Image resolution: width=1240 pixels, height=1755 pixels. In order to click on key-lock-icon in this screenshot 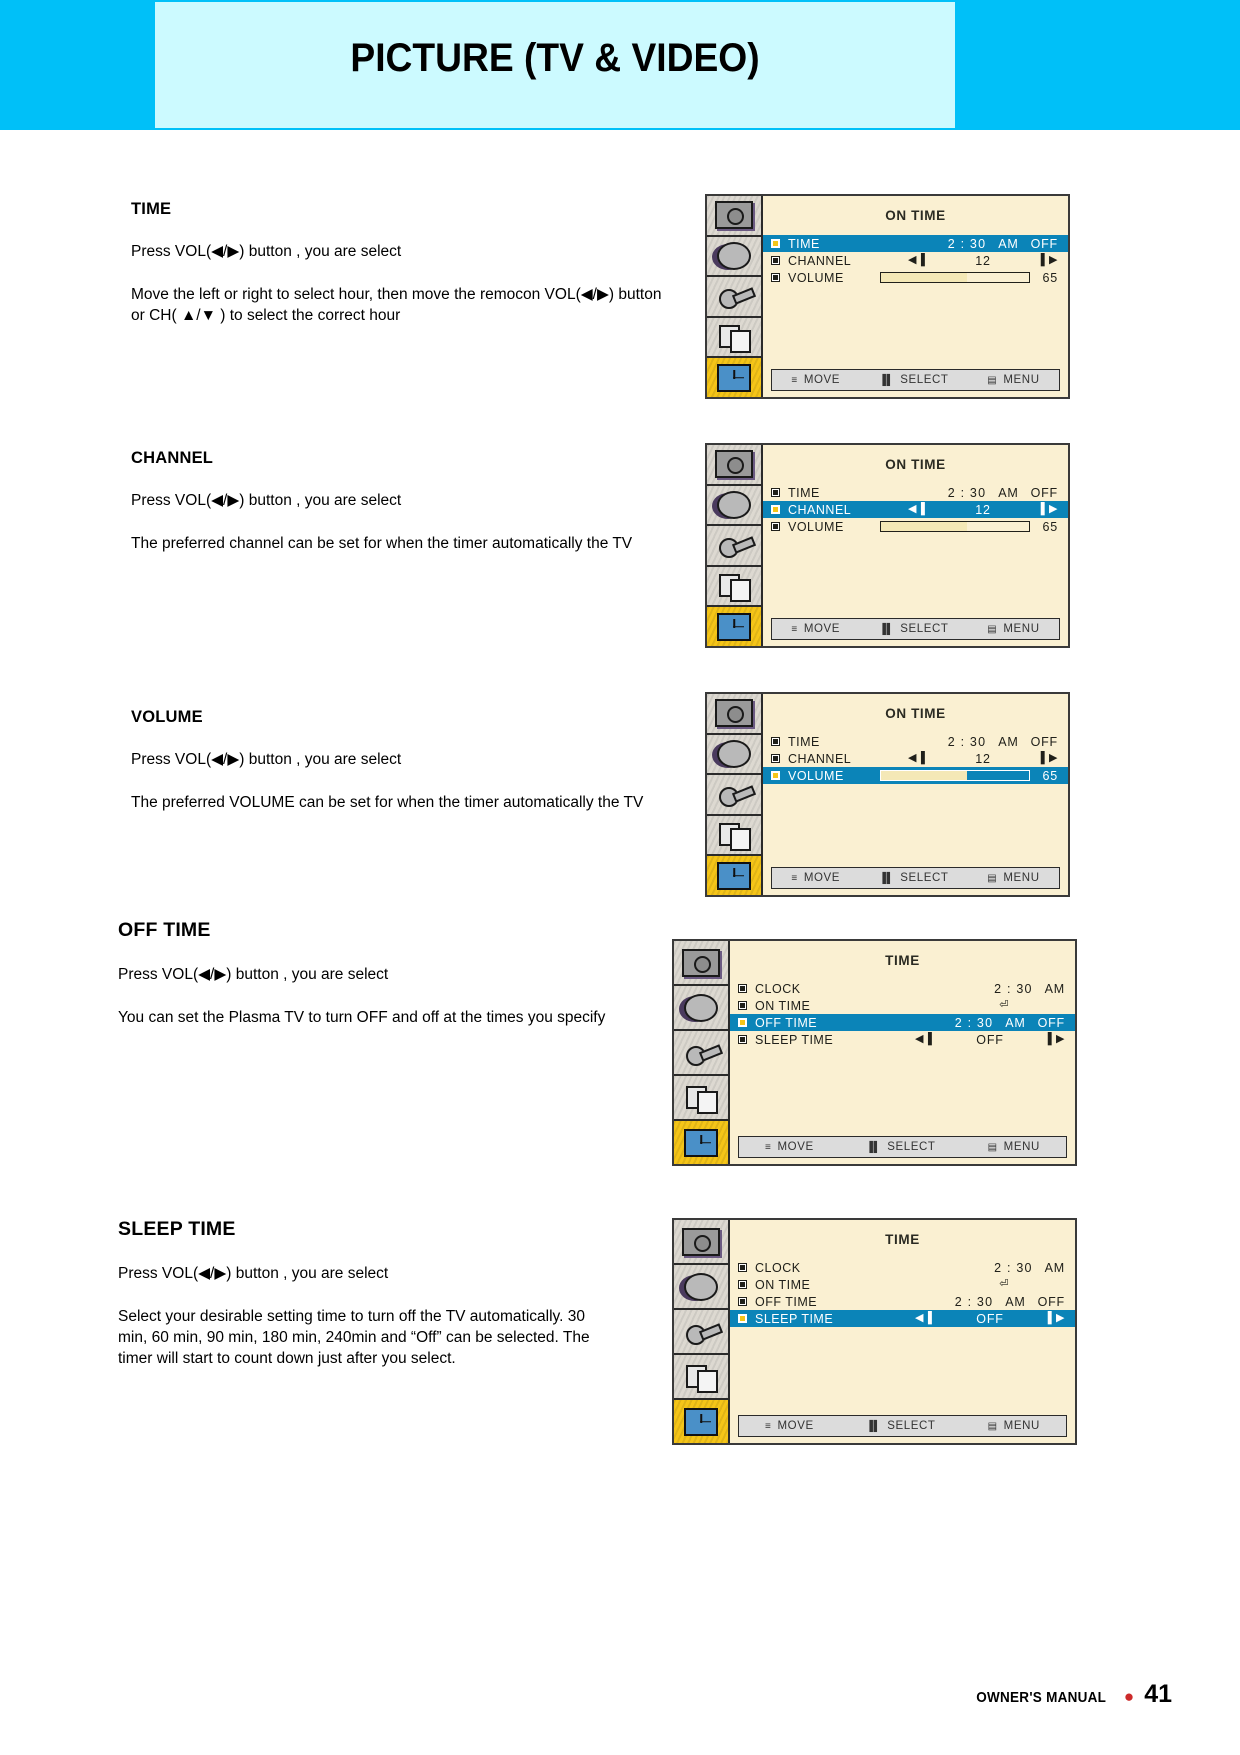, I will do `click(734, 297)`.